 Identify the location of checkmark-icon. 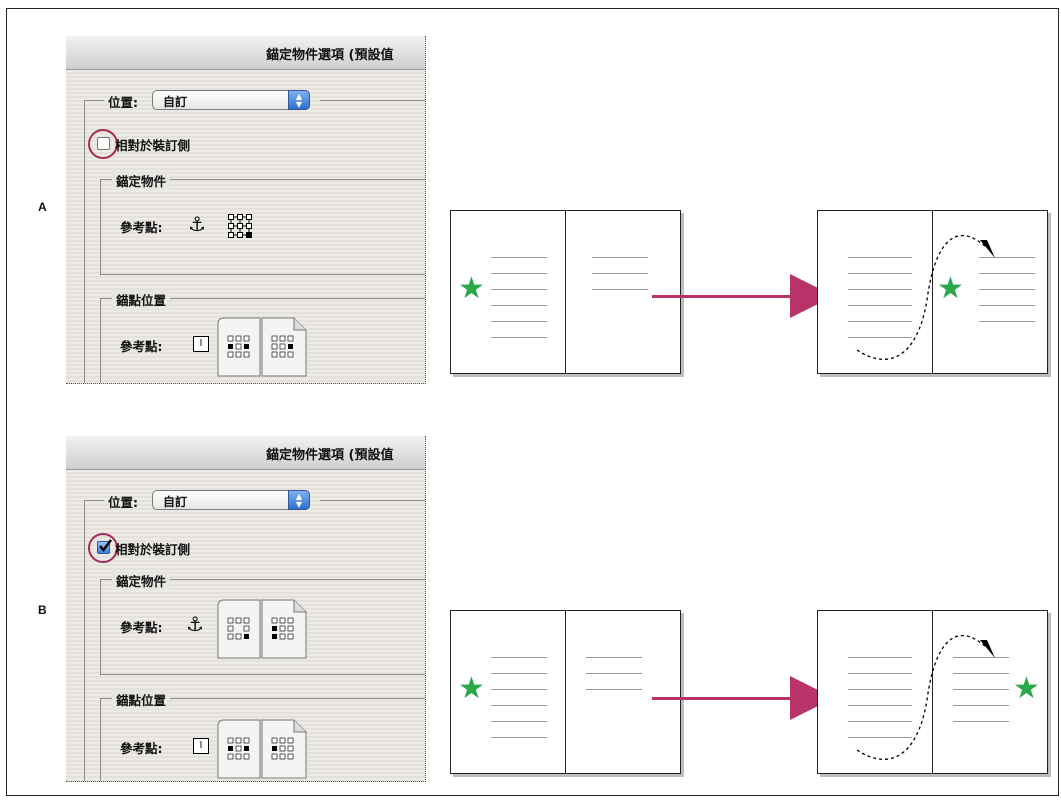
(105, 545).